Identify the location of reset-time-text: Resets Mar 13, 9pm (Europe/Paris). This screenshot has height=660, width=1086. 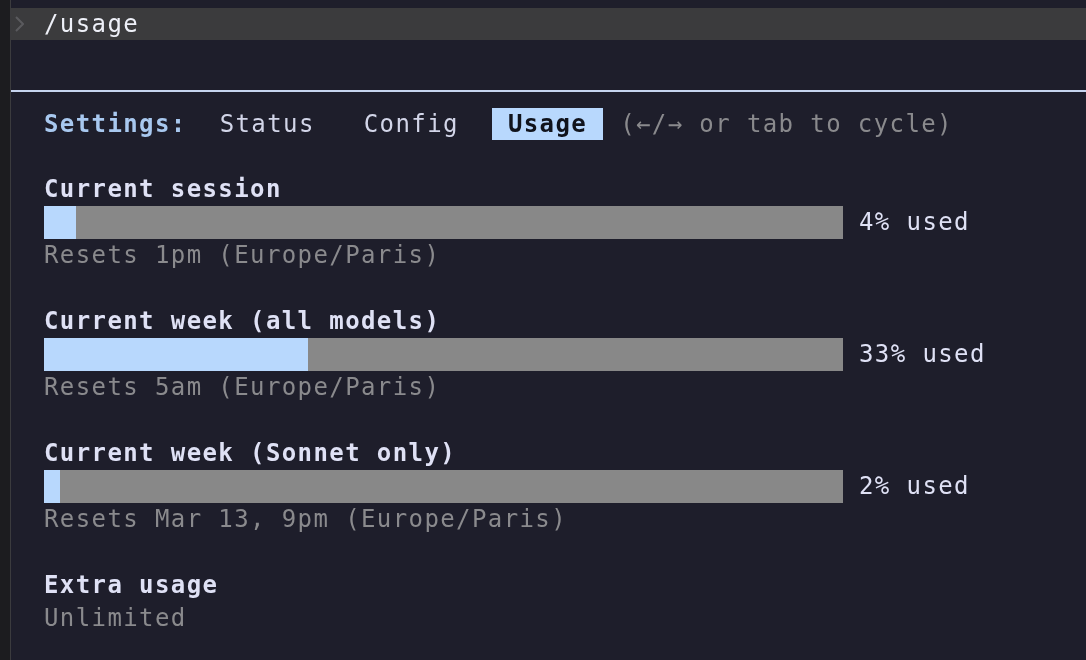
(306, 519).